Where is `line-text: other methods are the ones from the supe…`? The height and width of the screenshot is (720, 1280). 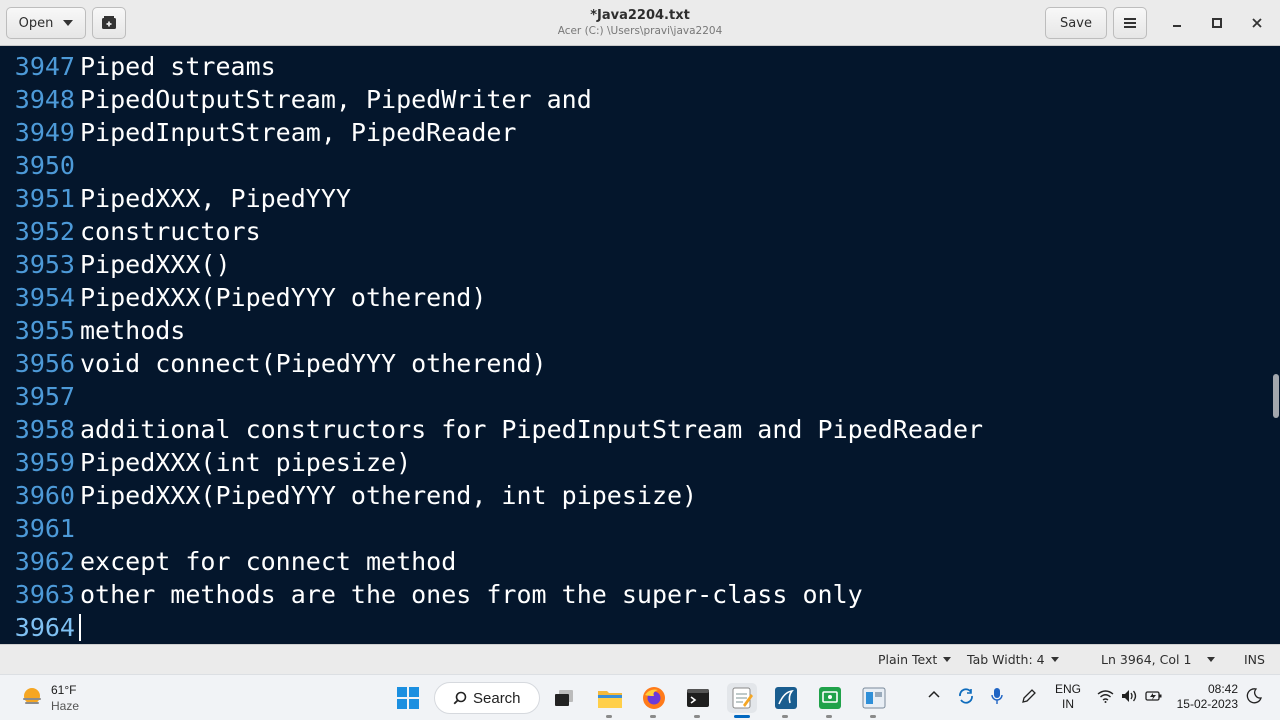 line-text: other methods are the ones from the supe… is located at coordinates (471, 594).